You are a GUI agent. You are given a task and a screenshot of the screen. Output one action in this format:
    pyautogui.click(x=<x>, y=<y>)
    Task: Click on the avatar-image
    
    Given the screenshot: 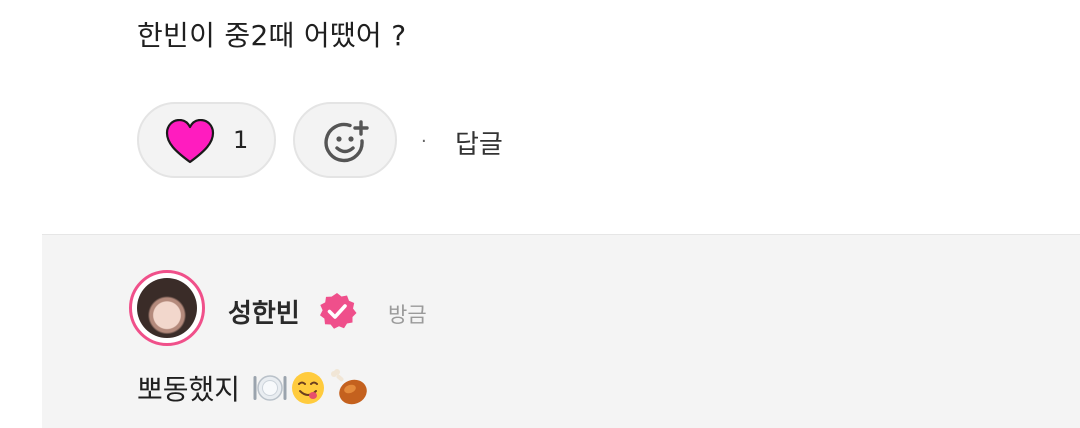 What is the action you would take?
    pyautogui.click(x=167, y=308)
    